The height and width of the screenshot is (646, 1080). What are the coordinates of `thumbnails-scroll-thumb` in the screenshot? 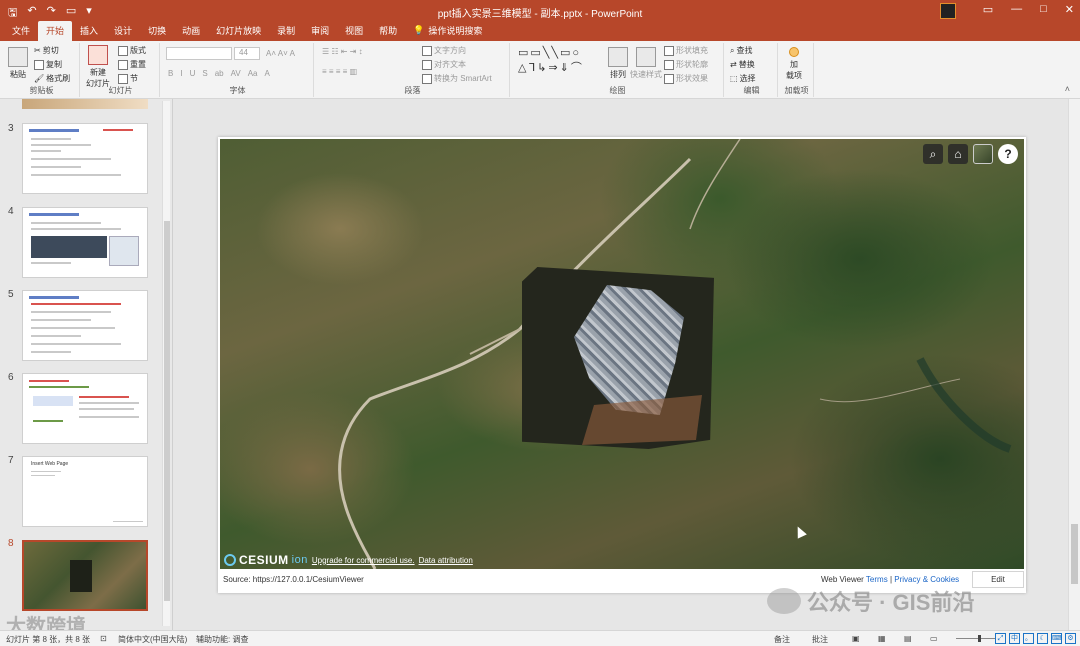 It's located at (167, 411).